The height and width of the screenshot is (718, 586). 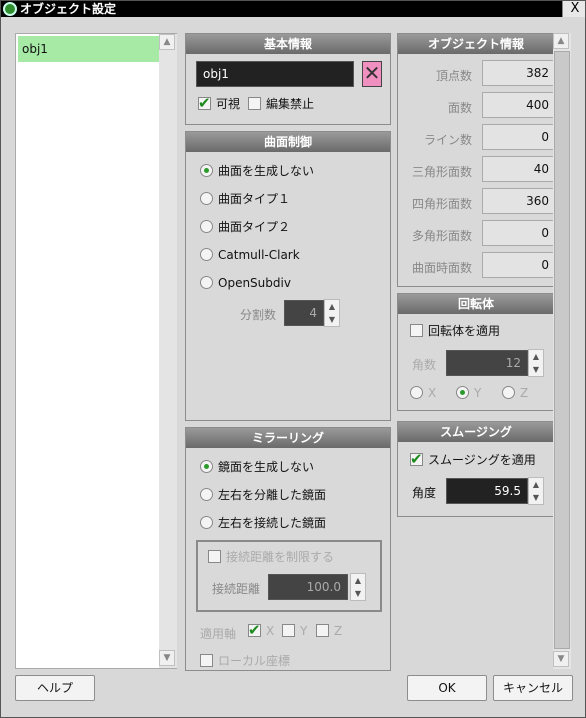 What do you see at coordinates (266, 171) in the screenshot?
I see `curve-option-label: 曲面を生成しない` at bounding box center [266, 171].